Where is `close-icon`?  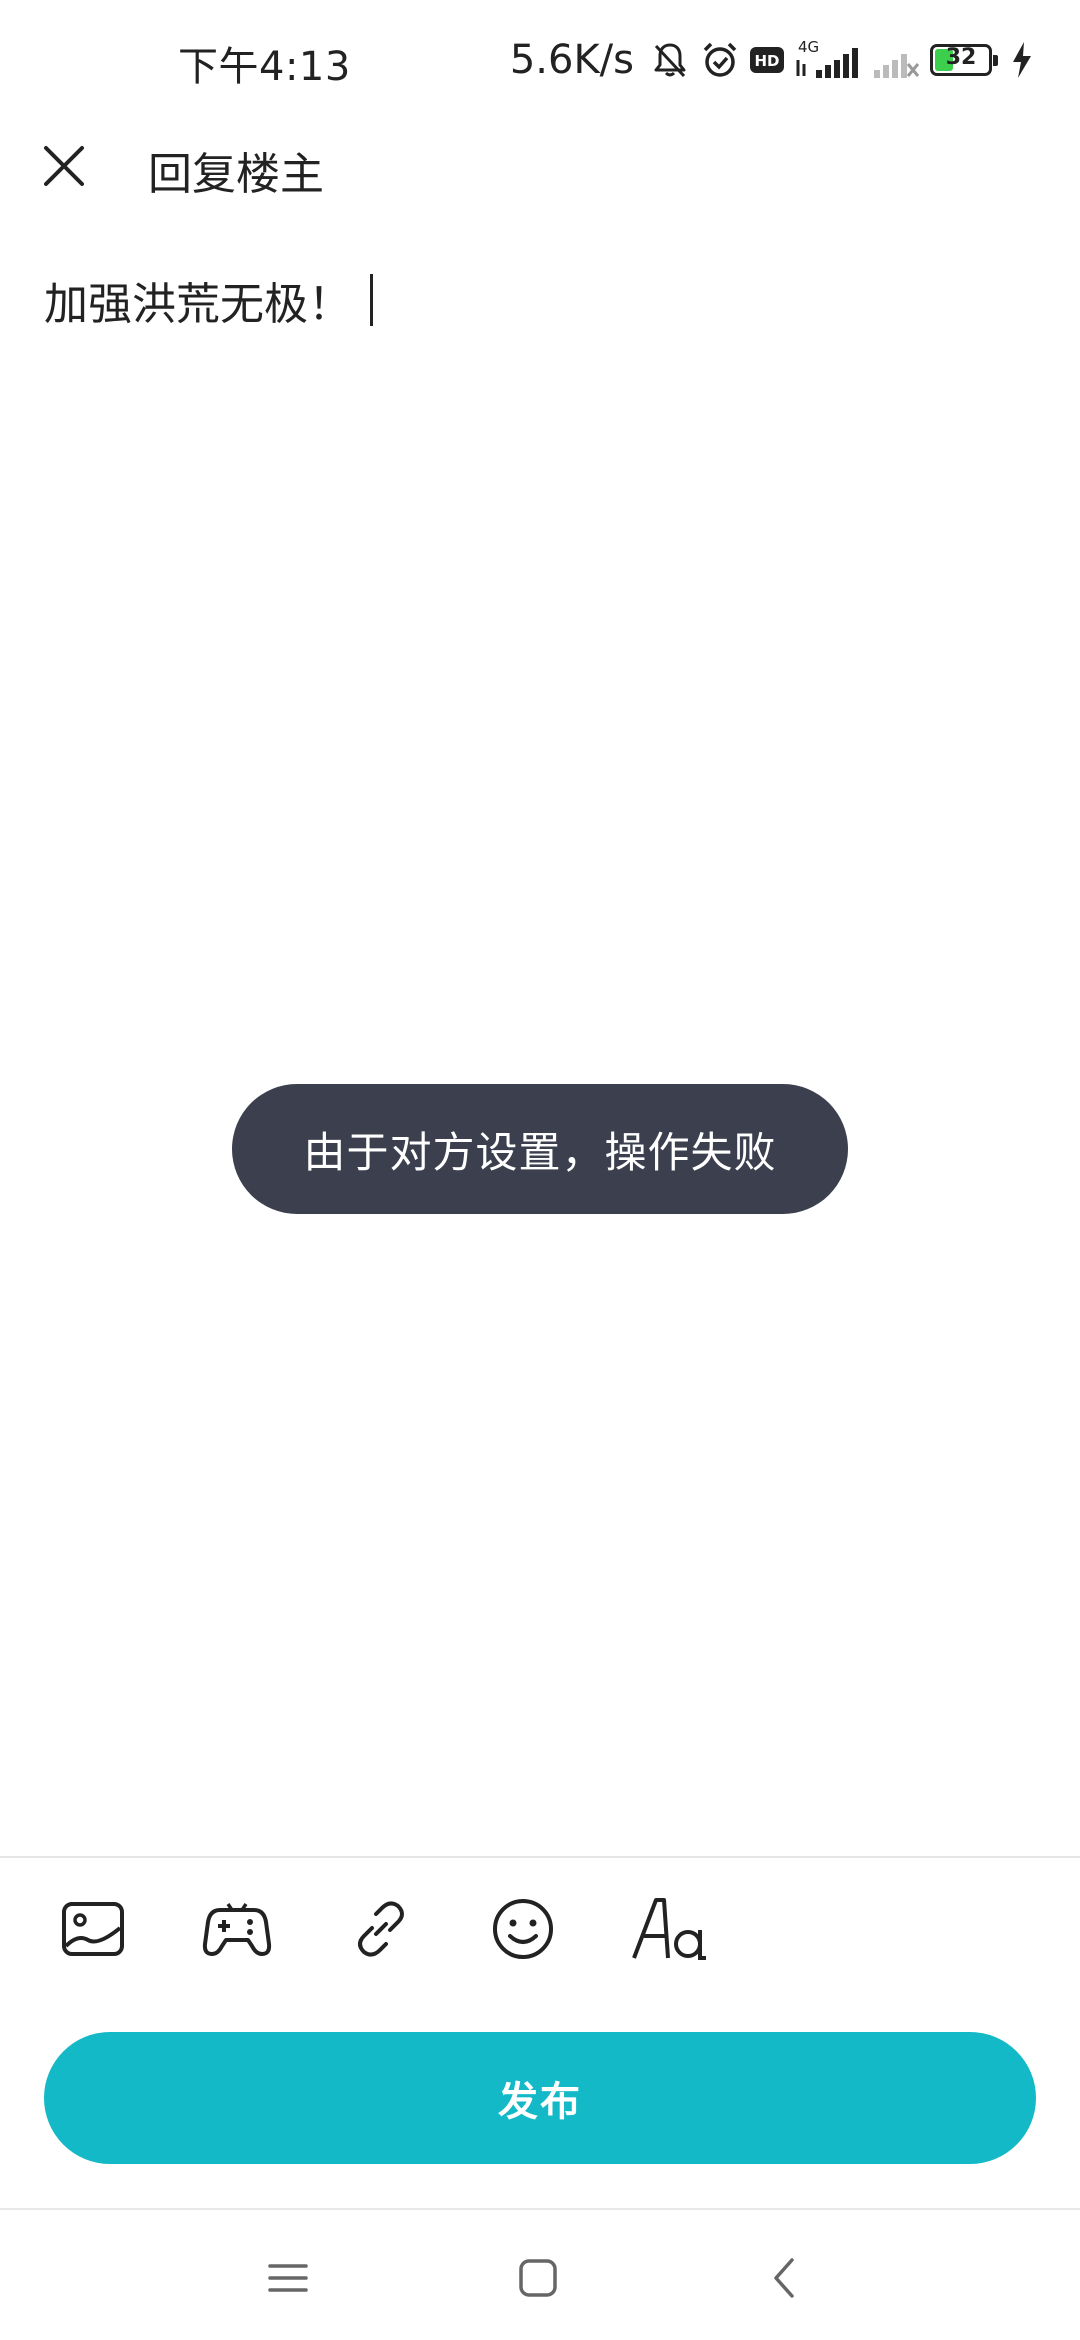 close-icon is located at coordinates (64, 166).